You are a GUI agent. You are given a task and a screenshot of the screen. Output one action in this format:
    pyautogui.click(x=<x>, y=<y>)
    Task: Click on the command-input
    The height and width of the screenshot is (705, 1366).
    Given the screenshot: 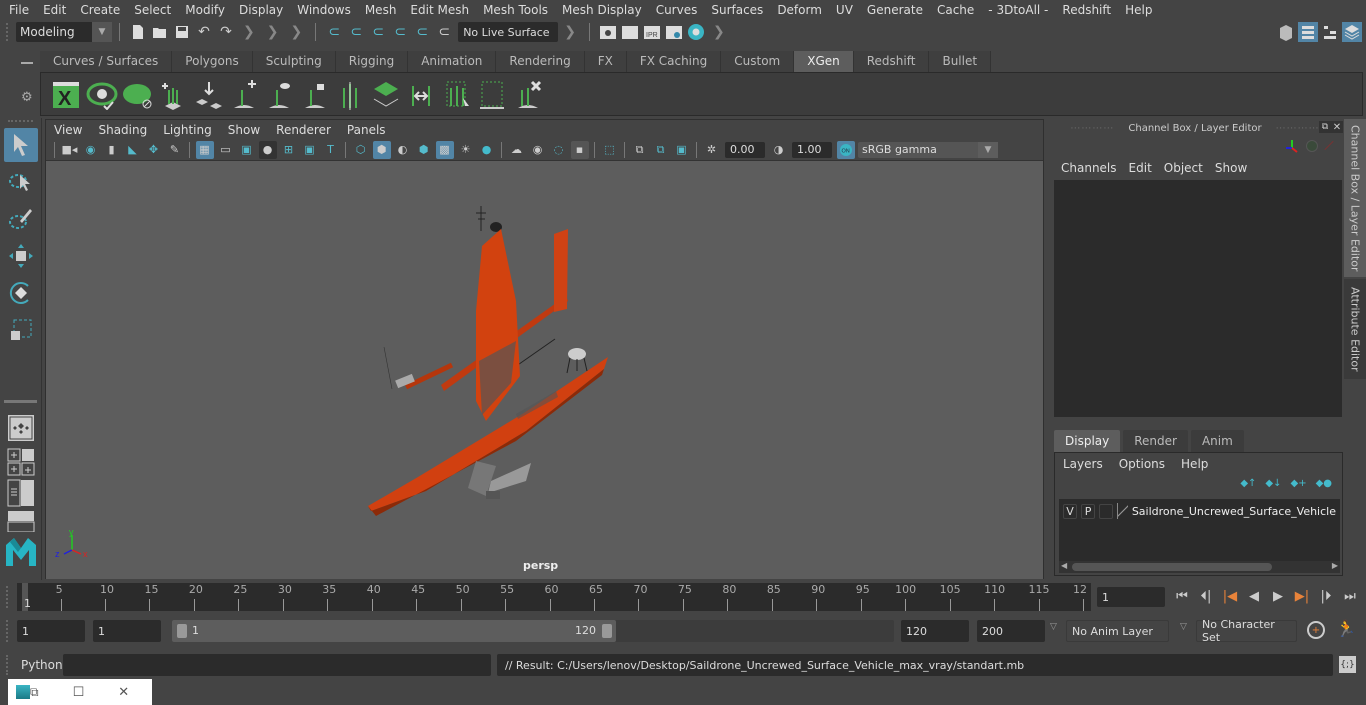 What is the action you would take?
    pyautogui.click(x=277, y=665)
    